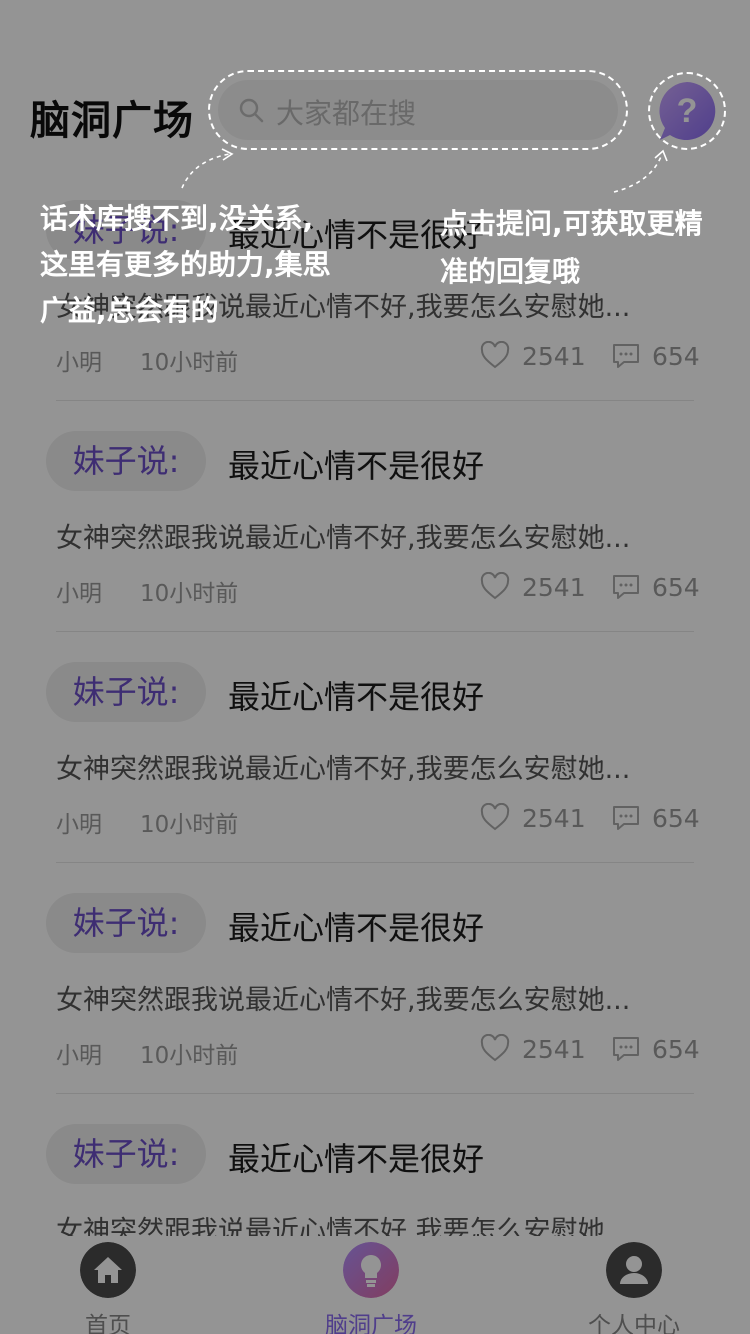  Describe the element at coordinates (687, 111) in the screenshot. I see `ask-highlight-ring` at that location.